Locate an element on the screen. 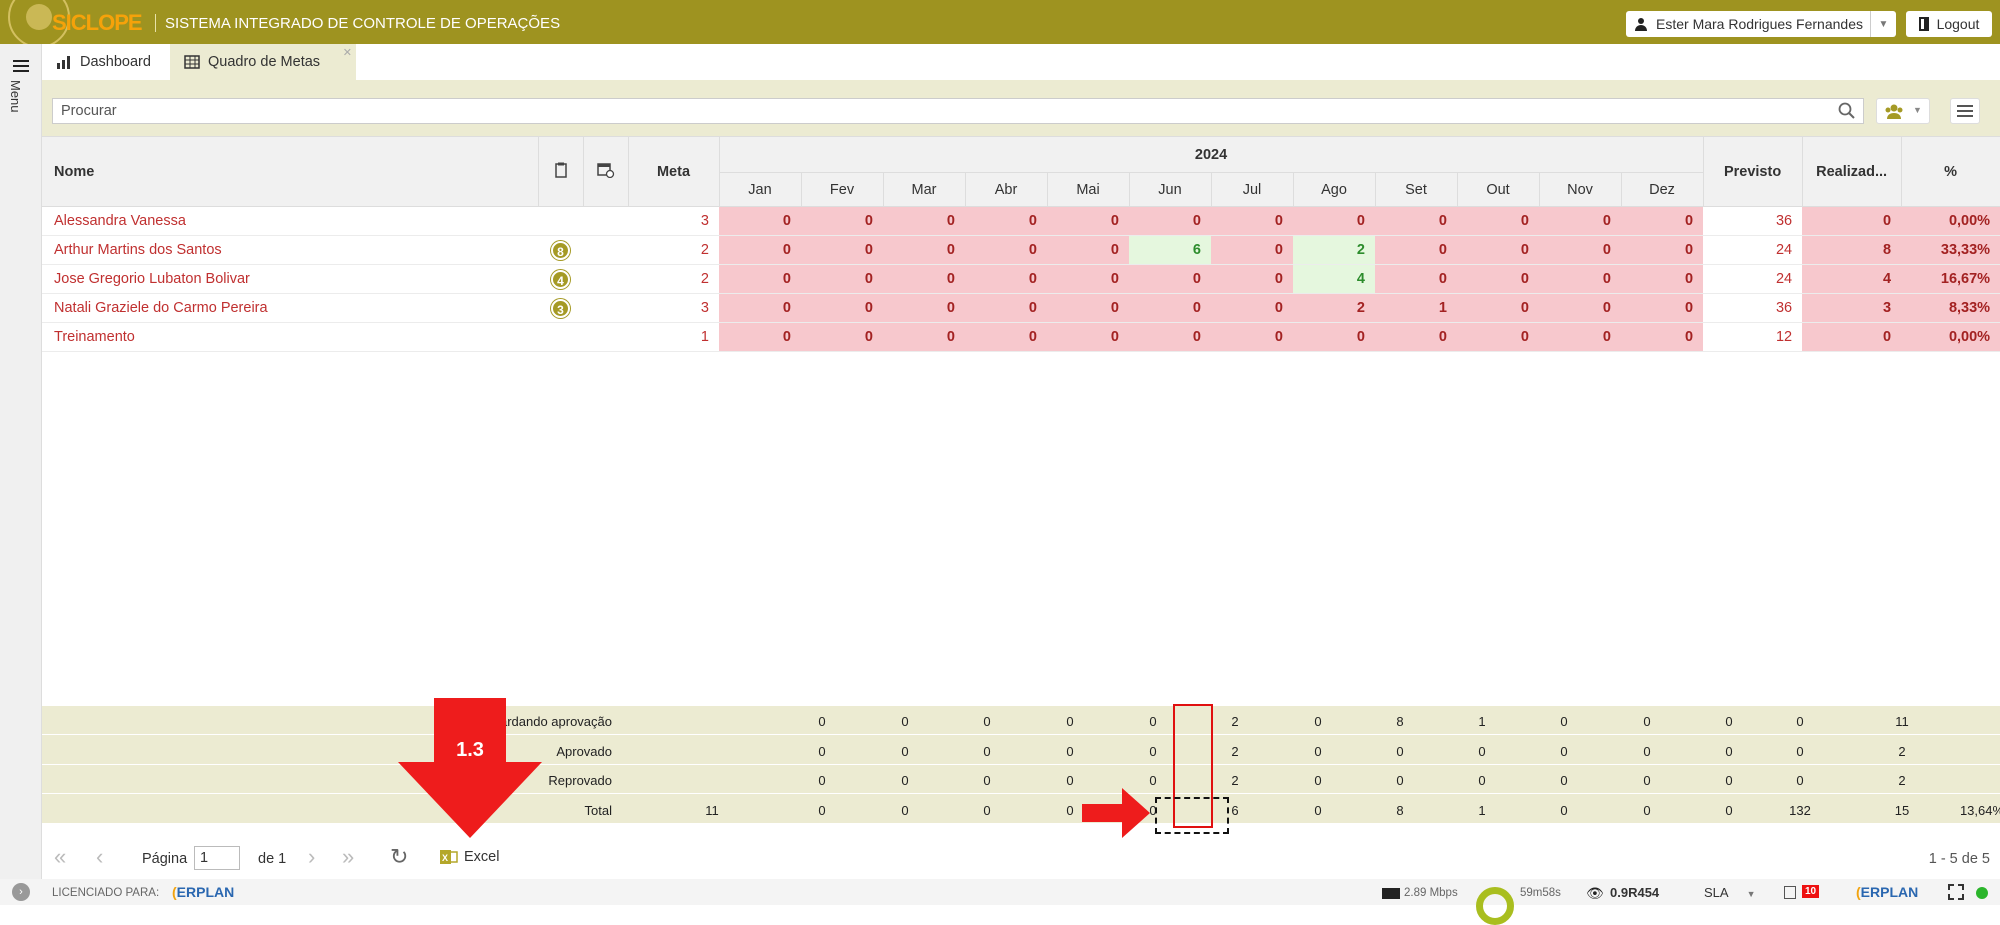 This screenshot has width=2000, height=925. erplan-logo-right: (ERPLAN is located at coordinates (1887, 892).